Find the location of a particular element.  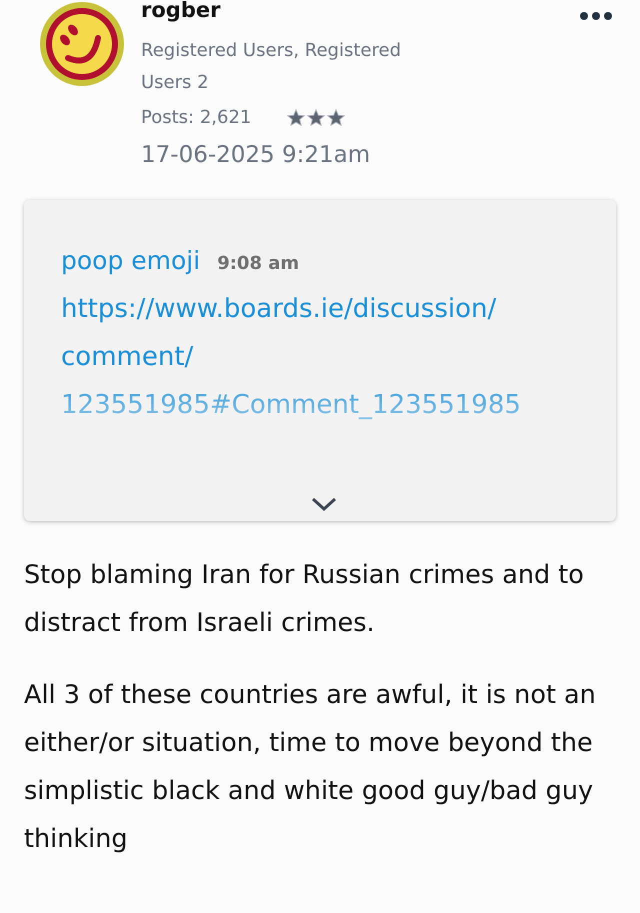

quote-time: 9:08 am is located at coordinates (258, 263).